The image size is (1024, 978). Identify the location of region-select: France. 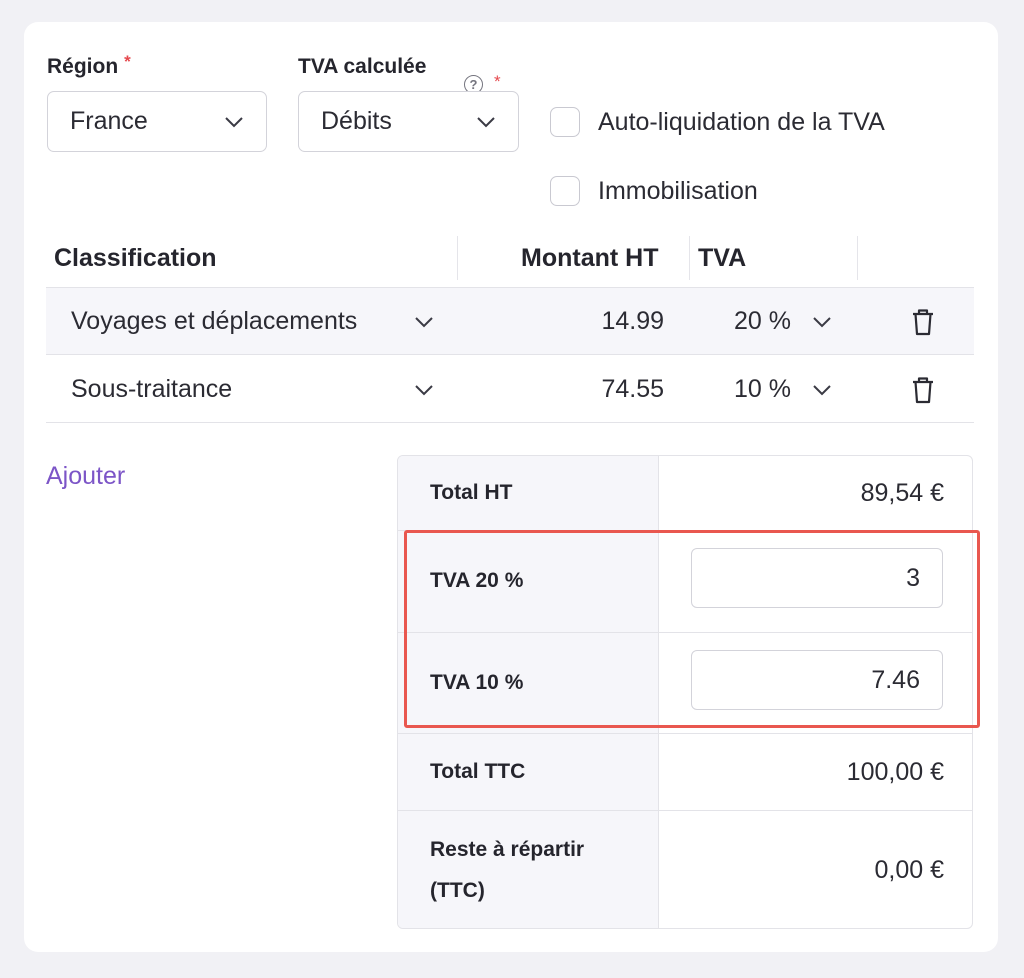
(157, 121).